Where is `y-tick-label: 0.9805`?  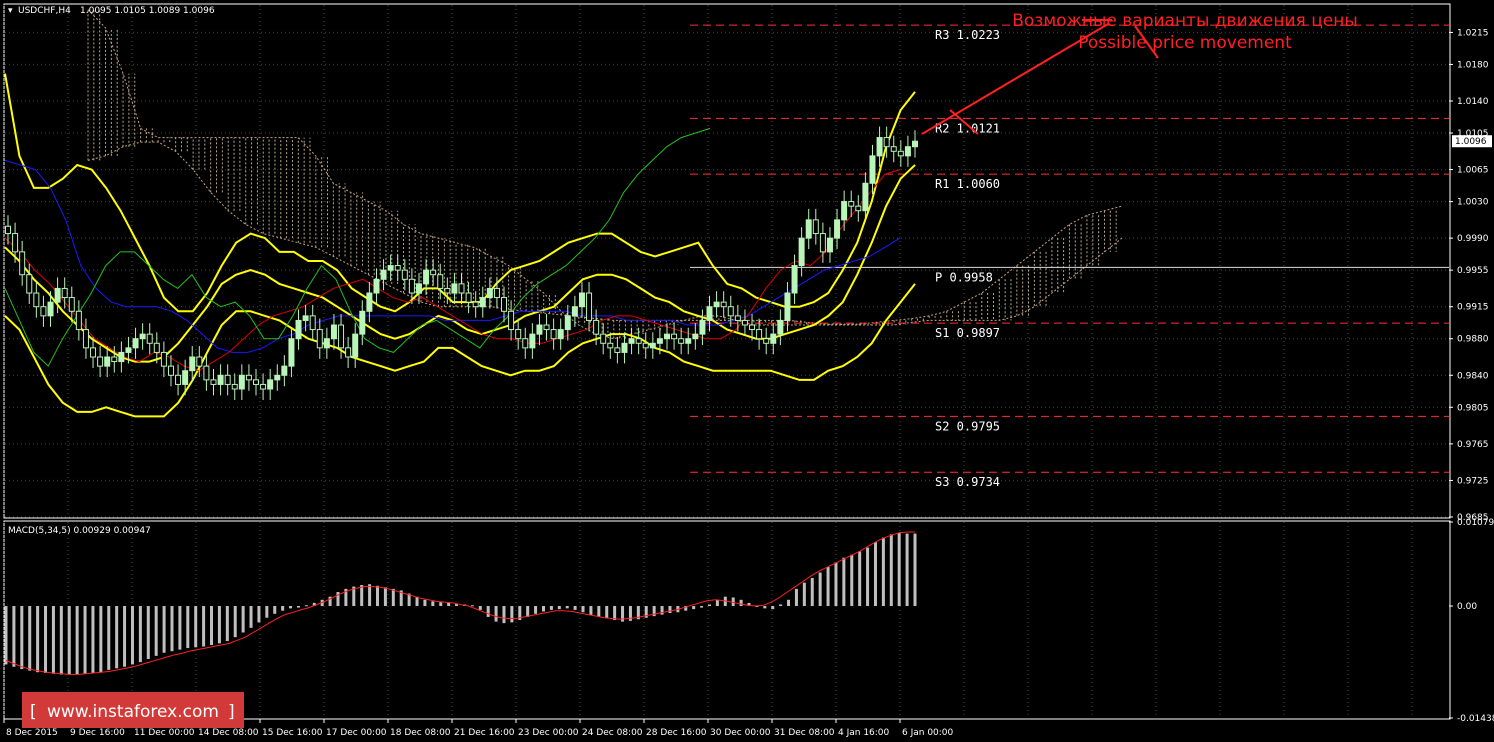
y-tick-label: 0.9805 is located at coordinates (1473, 408).